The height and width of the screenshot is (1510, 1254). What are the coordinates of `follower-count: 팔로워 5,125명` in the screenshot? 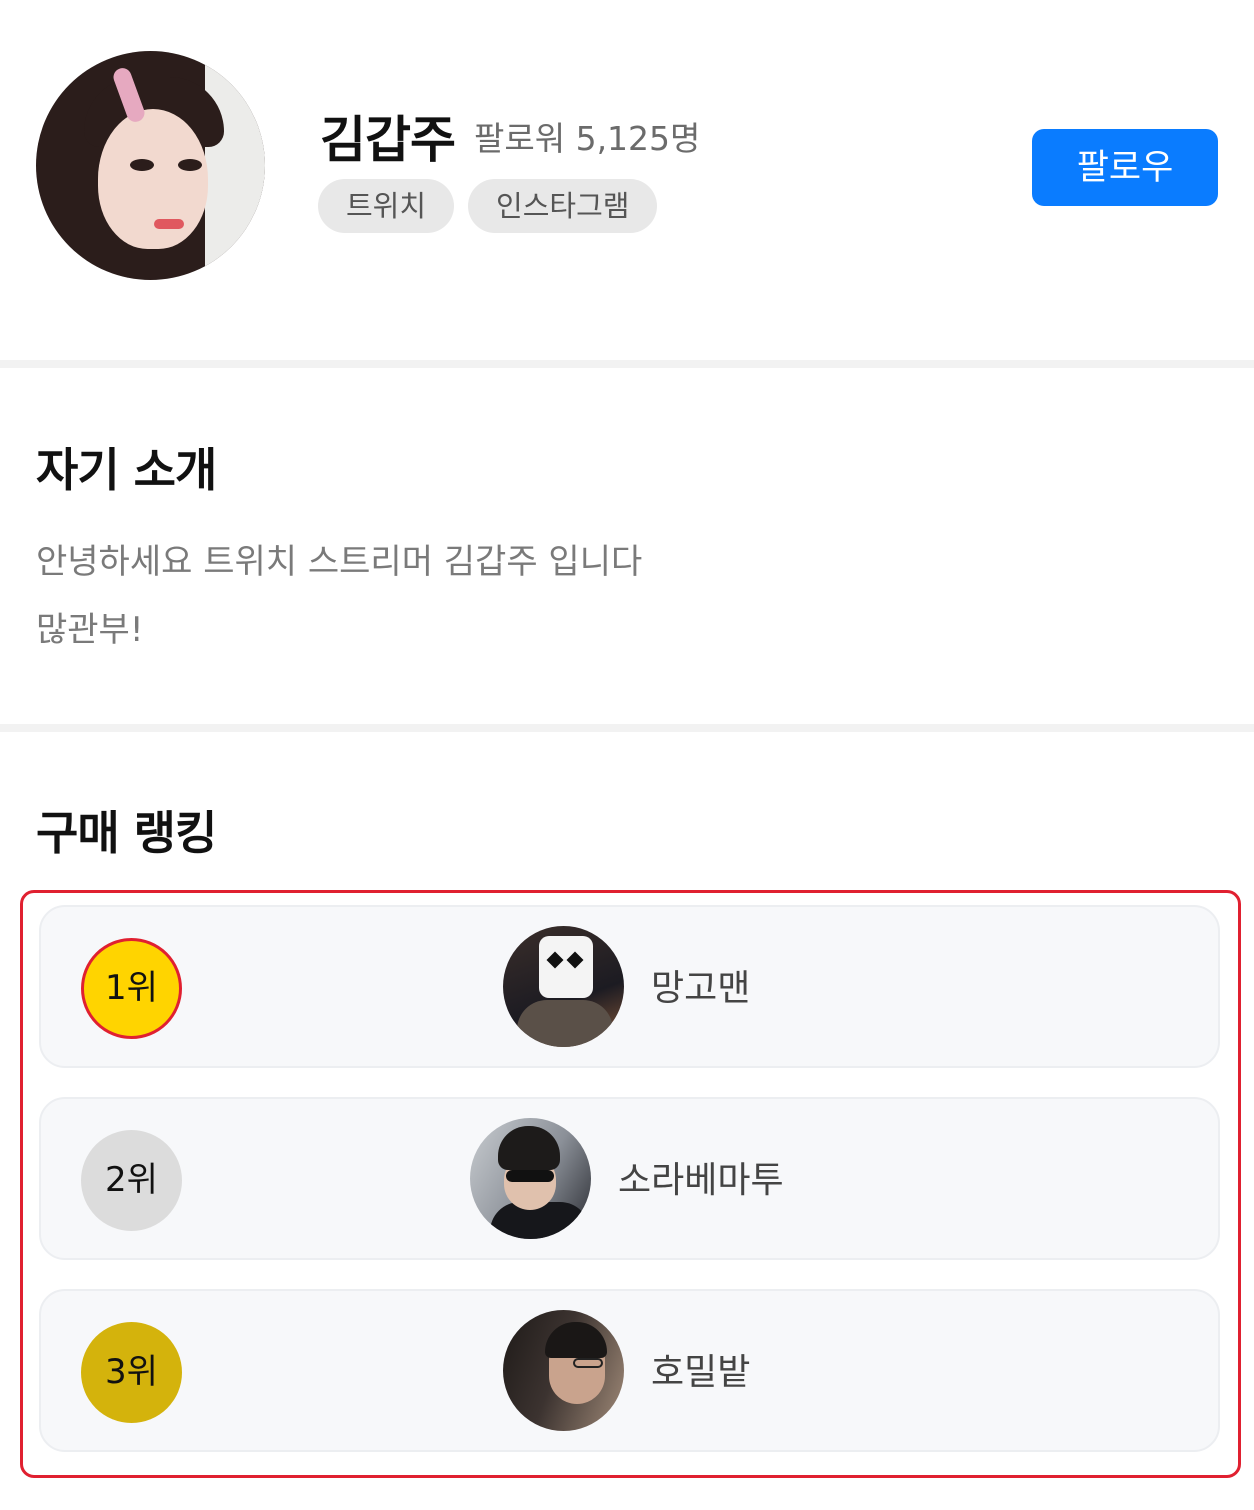 It's located at (587, 136).